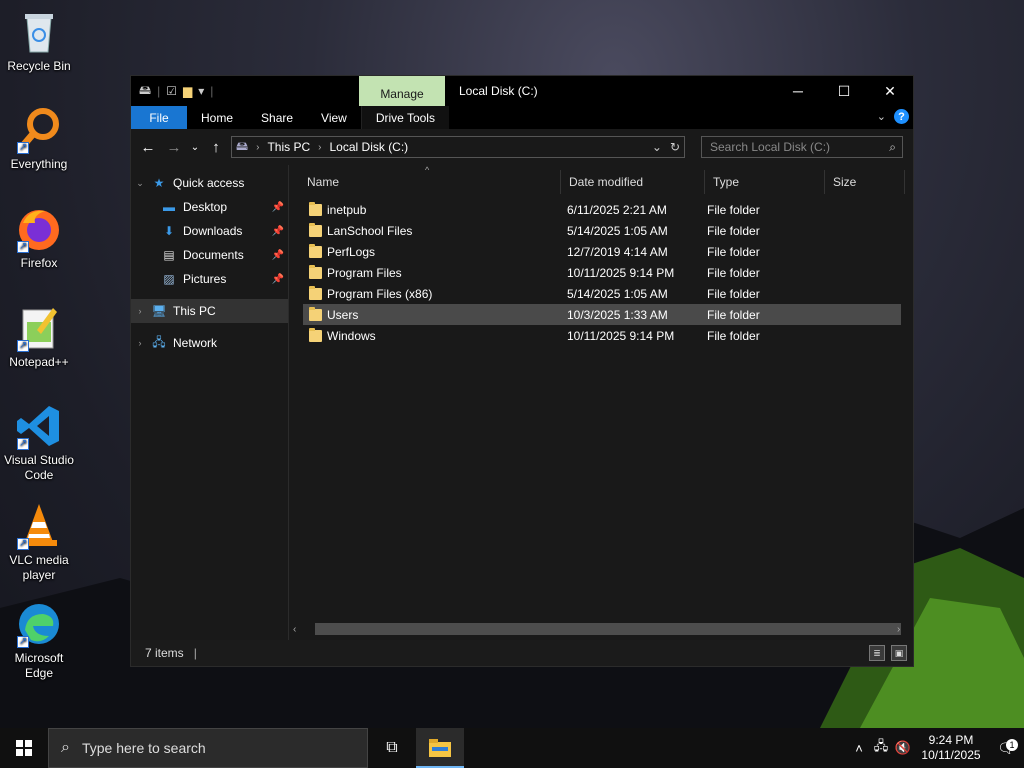  I want to click on table-row: Windows 10/11/2025 9:14 PM File folder, so click(602, 335).